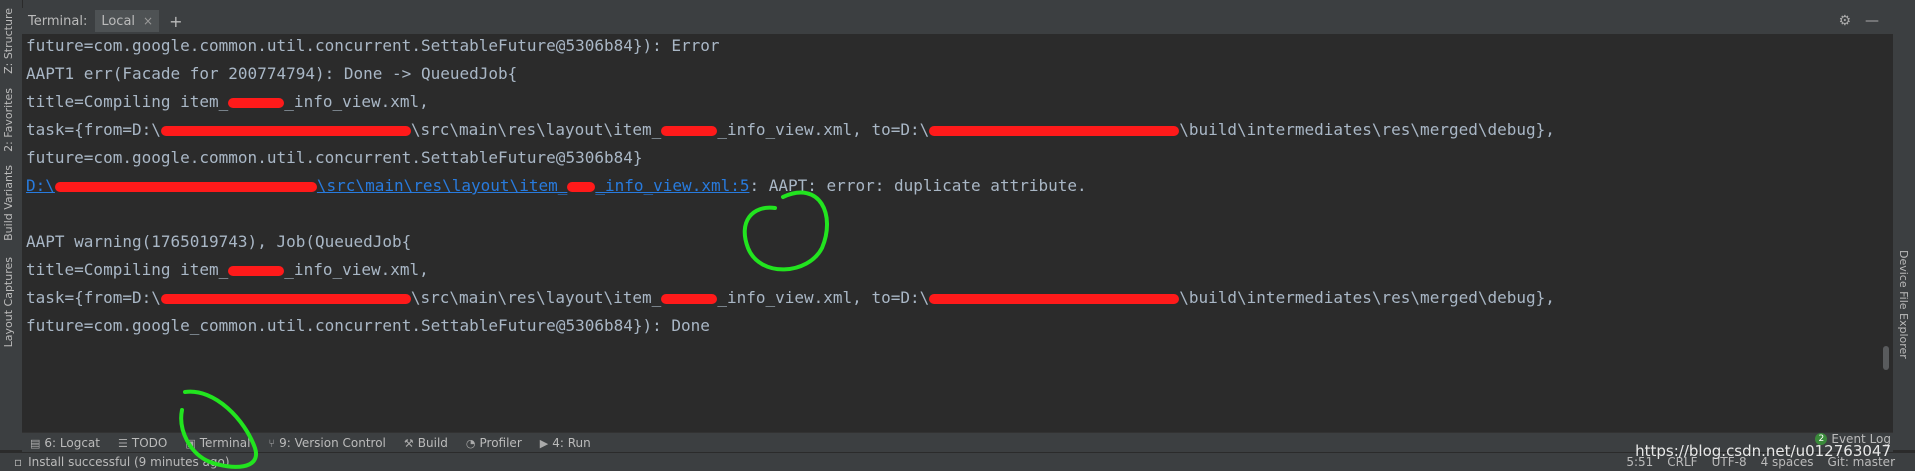 The width and height of the screenshot is (1915, 471). I want to click on status-message: ▫ Install successful (9 minutes ago), so click(122, 462).